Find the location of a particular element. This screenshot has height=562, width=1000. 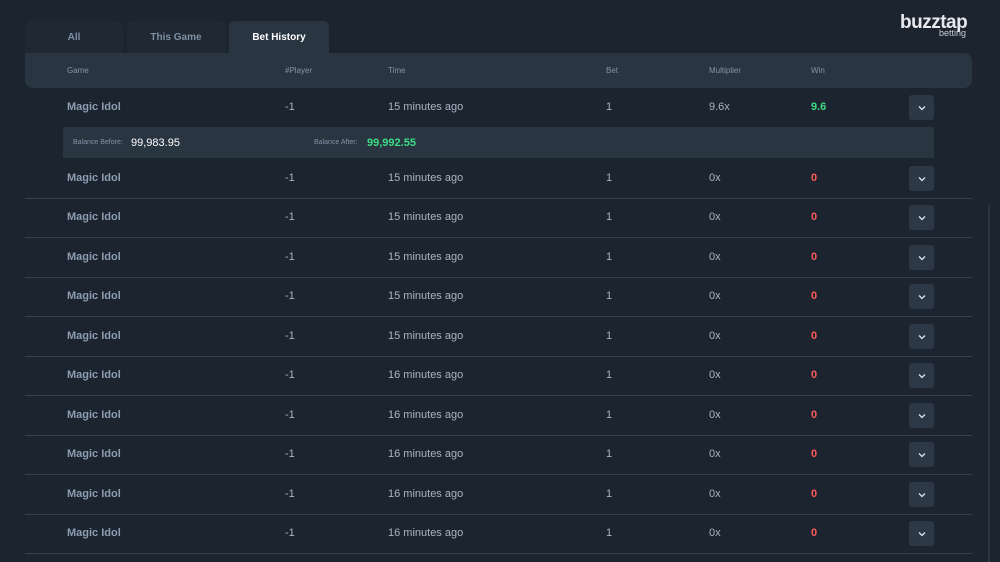

brand-sub: betting is located at coordinates (952, 33).